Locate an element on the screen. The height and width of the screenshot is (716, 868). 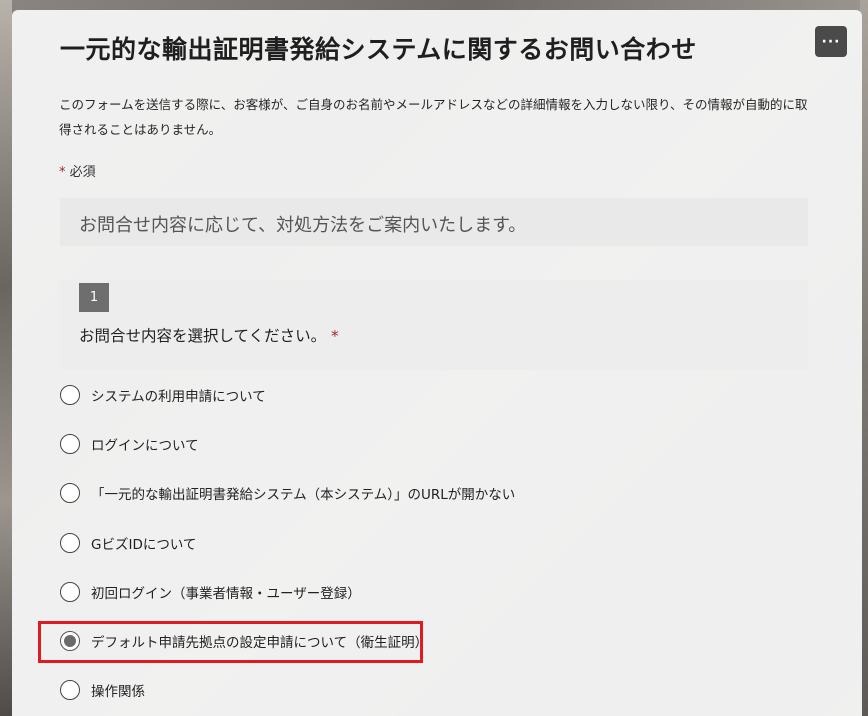
background-left-edge is located at coordinates (6, 358).